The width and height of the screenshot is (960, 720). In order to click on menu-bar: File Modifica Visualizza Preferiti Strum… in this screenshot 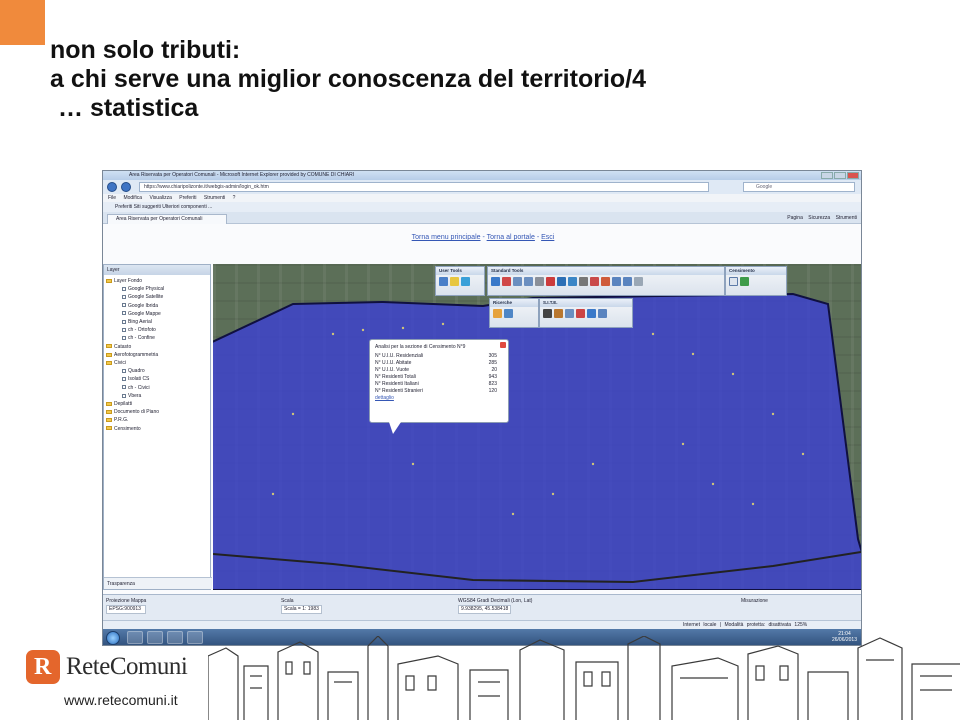, I will do `click(482, 198)`.